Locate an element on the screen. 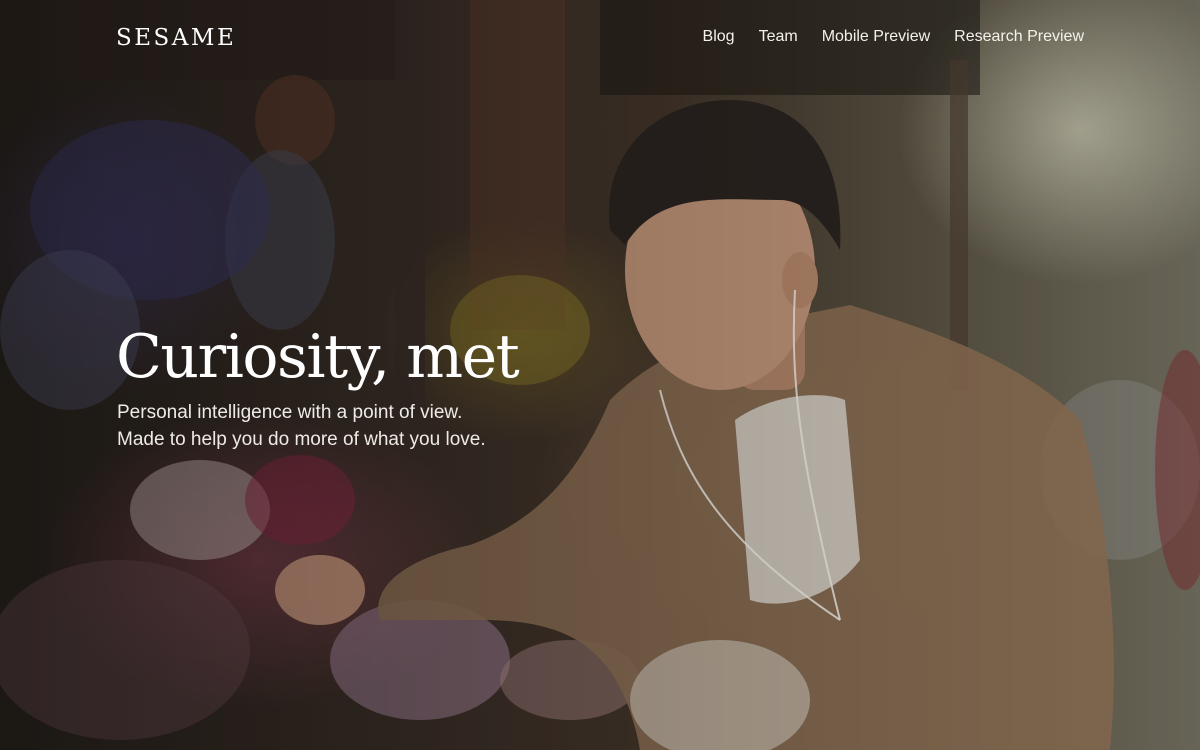 The image size is (1200, 750). nav-link-blog: Blog is located at coordinates (719, 37).